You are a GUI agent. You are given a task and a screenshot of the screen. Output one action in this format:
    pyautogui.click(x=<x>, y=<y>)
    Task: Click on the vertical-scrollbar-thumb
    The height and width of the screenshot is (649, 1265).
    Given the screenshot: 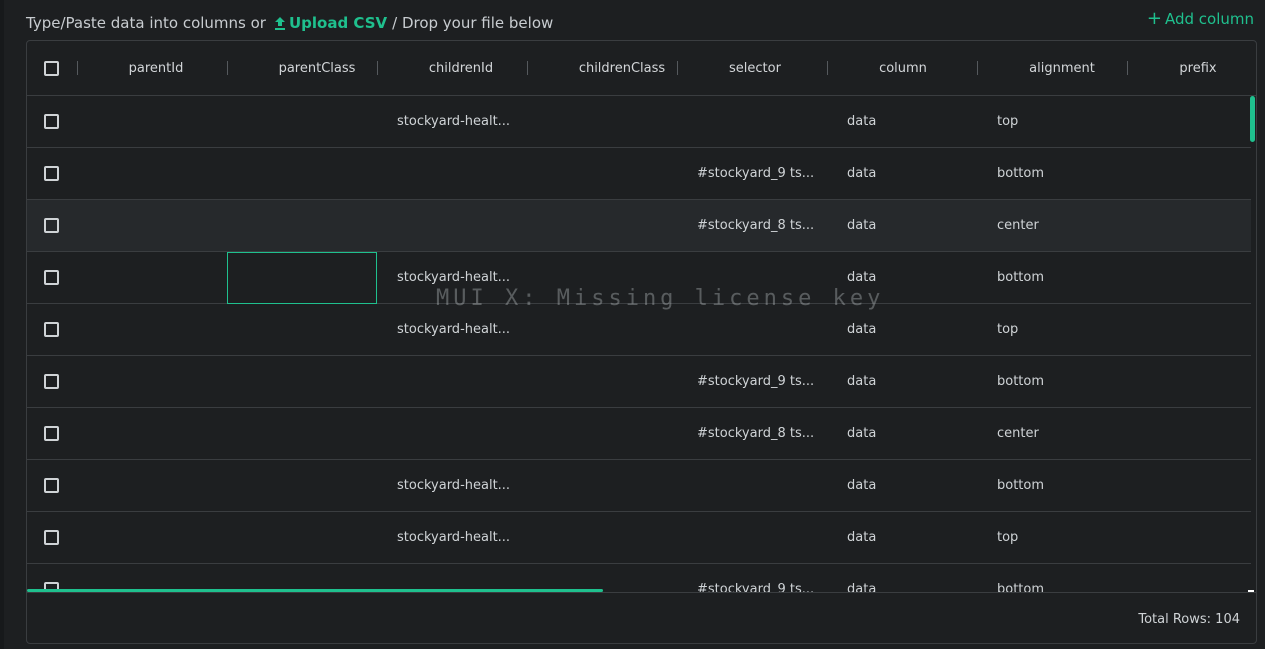 What is the action you would take?
    pyautogui.click(x=1252, y=119)
    